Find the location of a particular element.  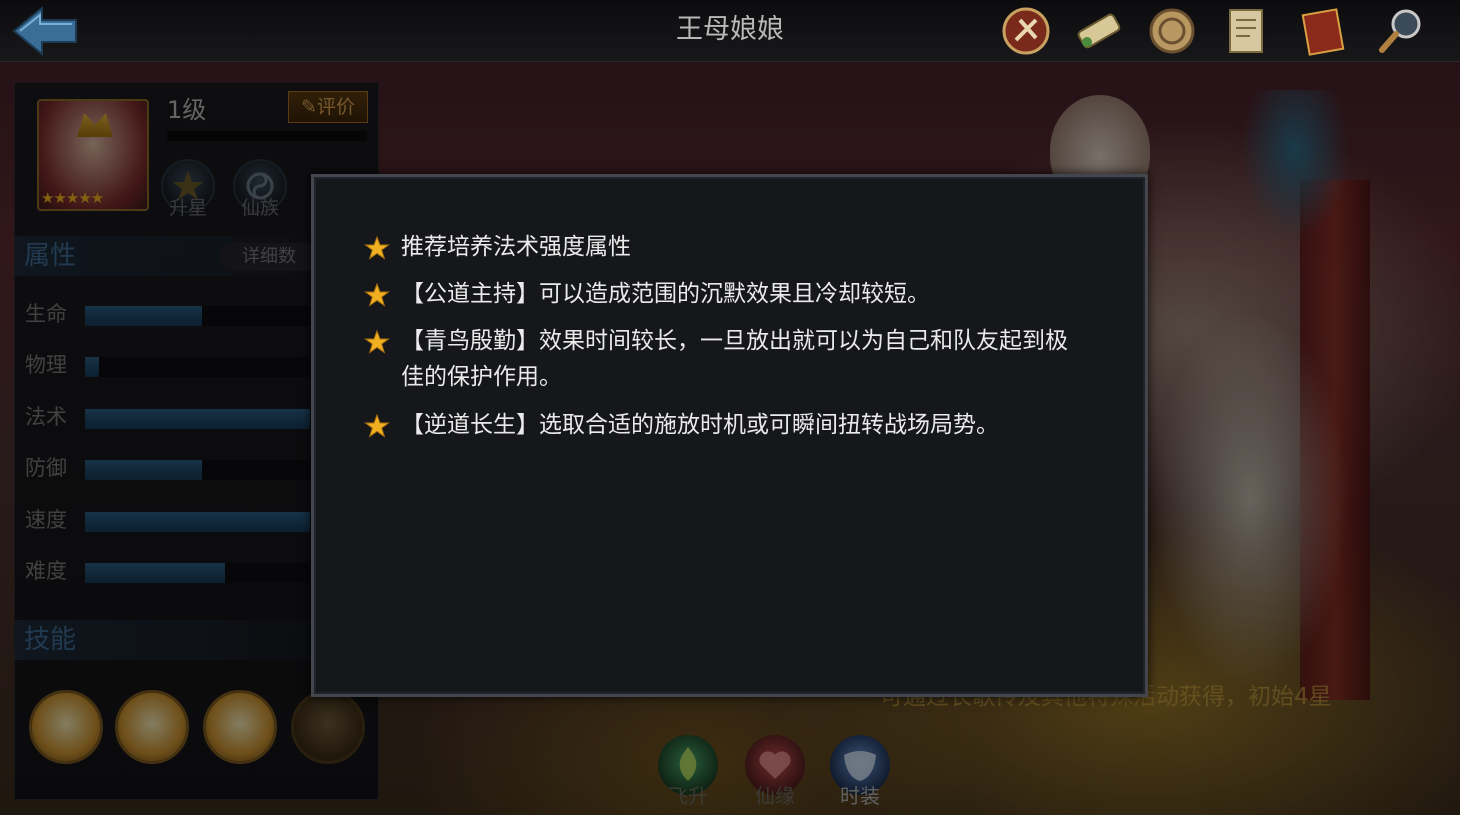

medal-icon is located at coordinates (1172, 31).